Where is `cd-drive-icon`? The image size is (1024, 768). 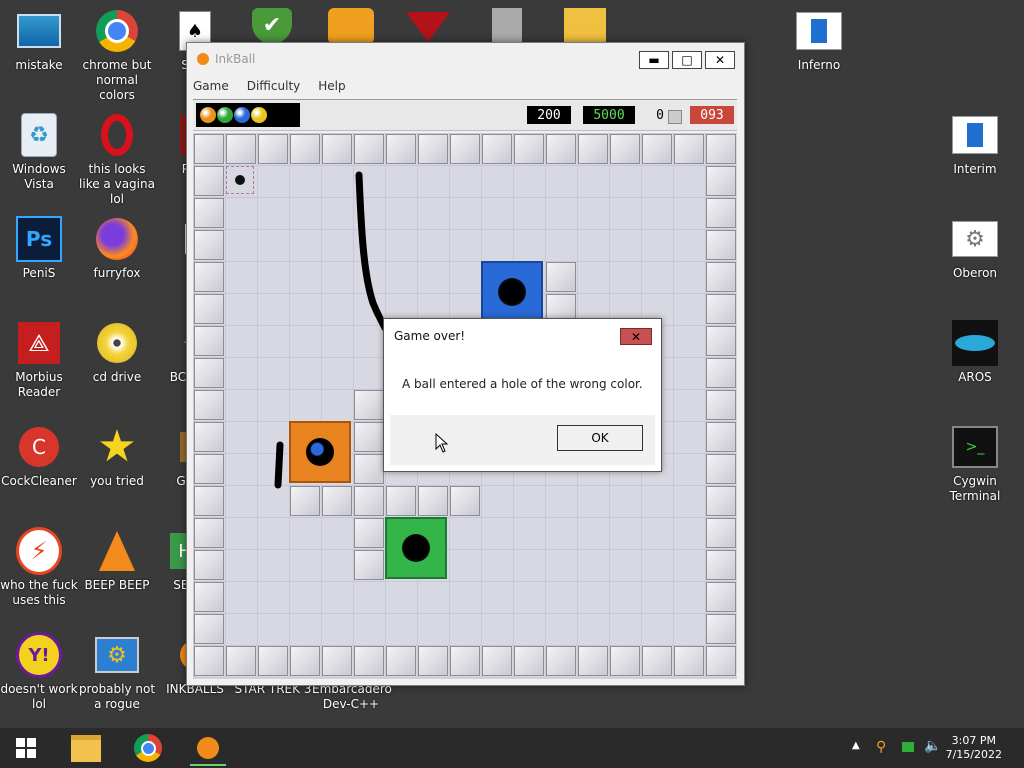
cd-drive-icon is located at coordinates (117, 343).